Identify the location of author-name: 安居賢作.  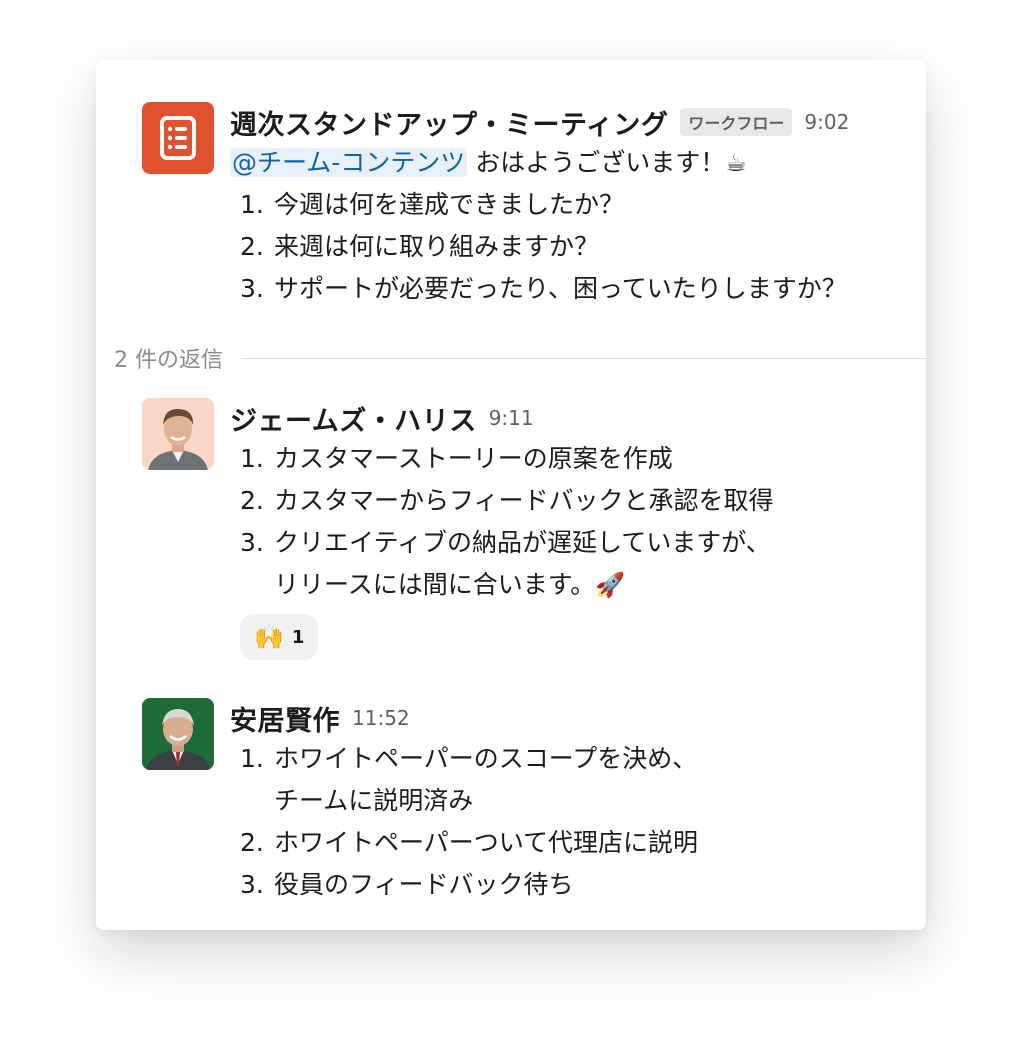
(285, 718).